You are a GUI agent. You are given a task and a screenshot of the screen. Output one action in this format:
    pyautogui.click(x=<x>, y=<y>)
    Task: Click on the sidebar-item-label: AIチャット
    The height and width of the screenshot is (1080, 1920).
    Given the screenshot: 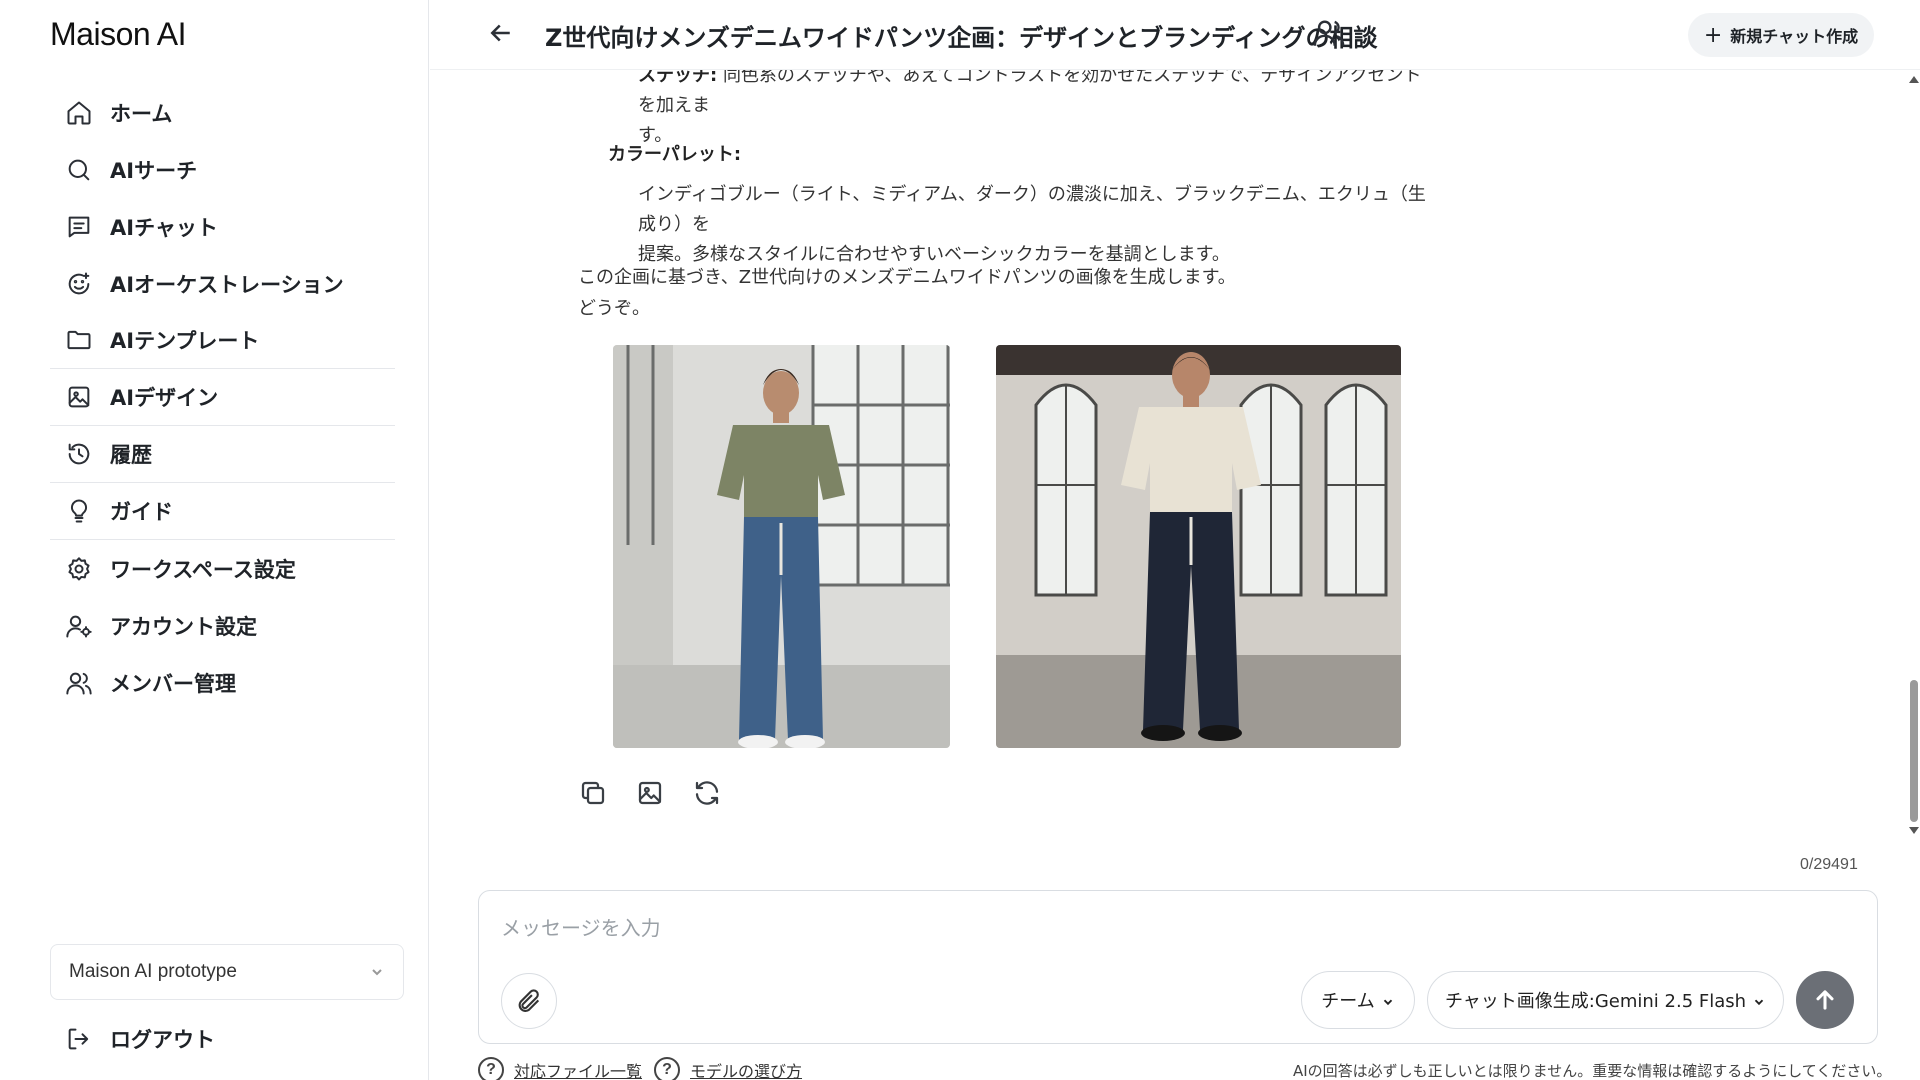 What is the action you would take?
    pyautogui.click(x=164, y=227)
    